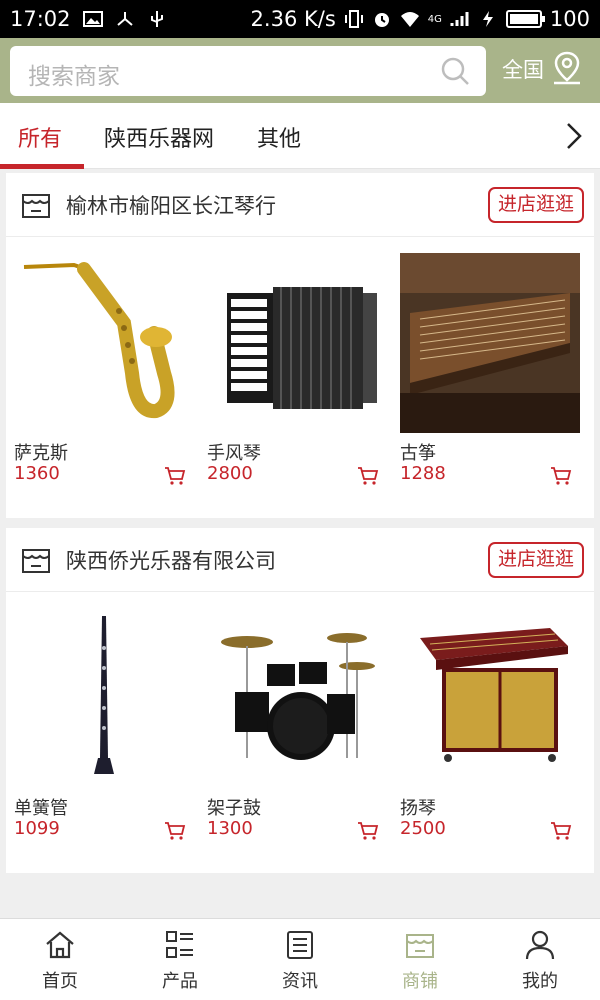 The width and height of the screenshot is (600, 1000). Describe the element at coordinates (37, 473) in the screenshot. I see `product-price: 1360` at that location.